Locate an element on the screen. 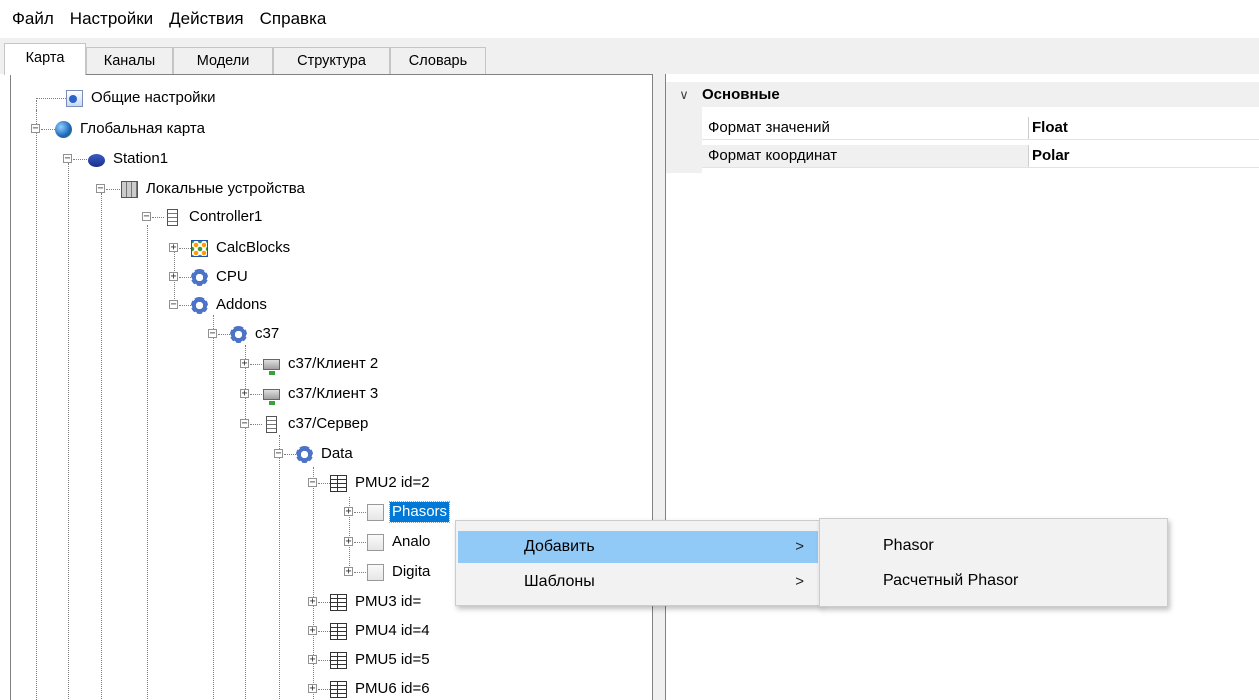  menu-help: Справка is located at coordinates (293, 19).